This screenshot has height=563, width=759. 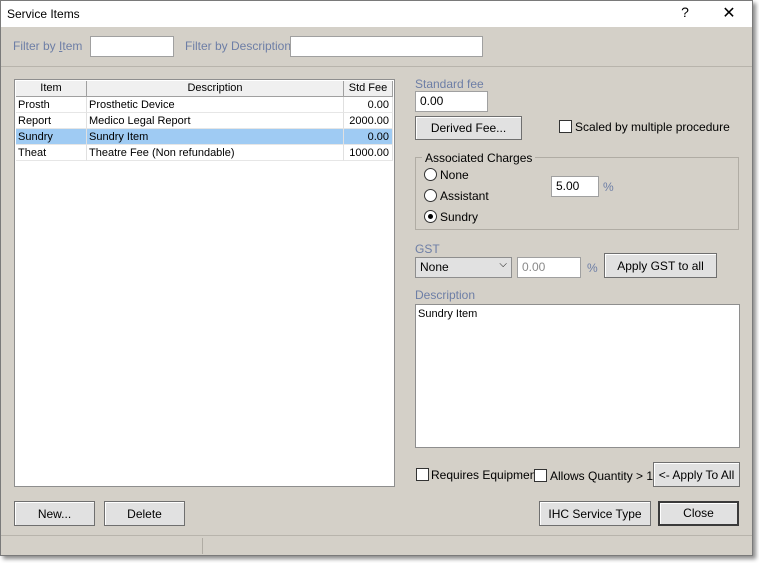 I want to click on filter-description-label: Filter by Description, so click(x=238, y=46).